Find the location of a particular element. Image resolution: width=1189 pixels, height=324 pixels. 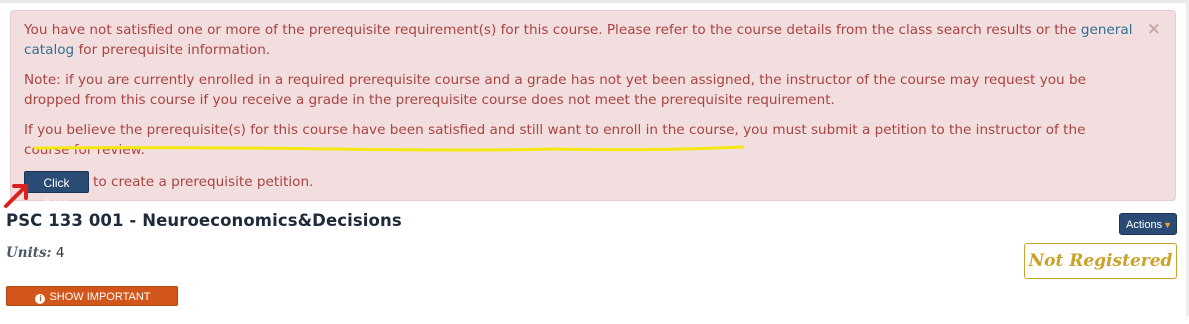

actions-button: Actions▼ is located at coordinates (1148, 224).